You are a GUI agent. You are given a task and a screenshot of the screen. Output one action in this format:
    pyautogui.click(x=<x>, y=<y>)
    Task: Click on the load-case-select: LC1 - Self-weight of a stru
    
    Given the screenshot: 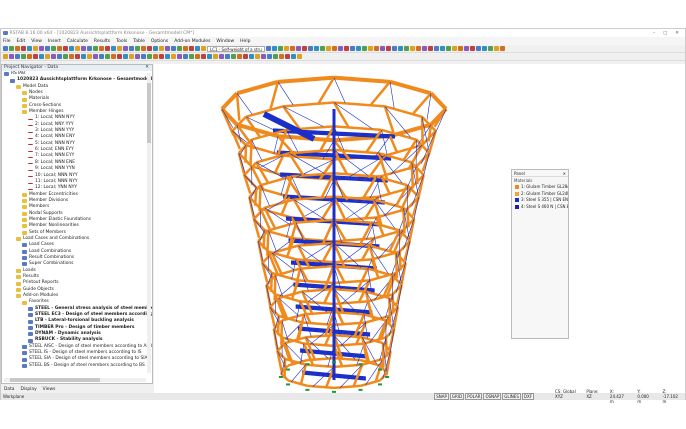 What is the action you would take?
    pyautogui.click(x=236, y=48)
    